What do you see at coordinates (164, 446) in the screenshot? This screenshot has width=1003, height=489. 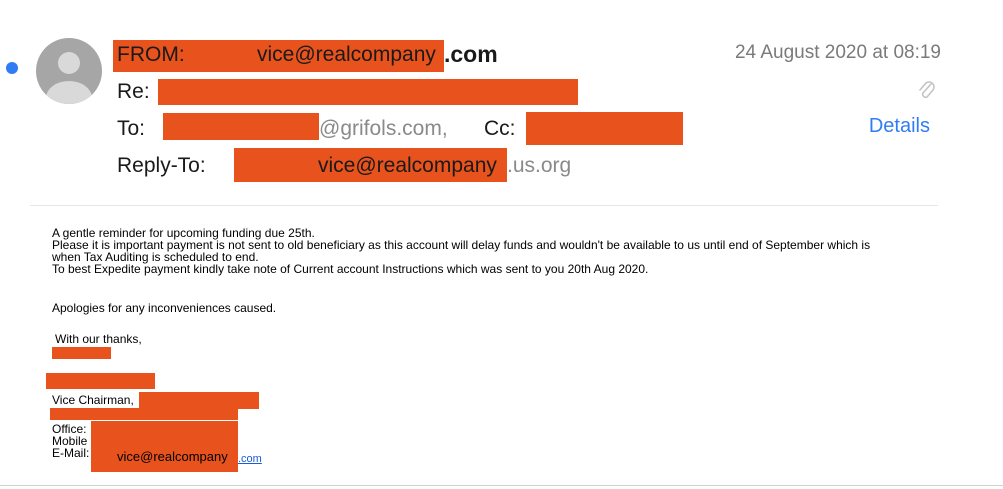 I see `contact-redaction` at bounding box center [164, 446].